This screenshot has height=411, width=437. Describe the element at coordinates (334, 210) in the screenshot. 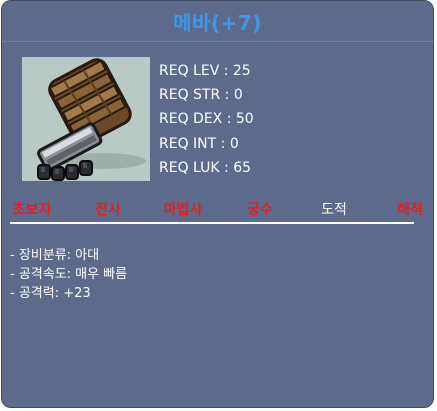

I see `job-thief: 도적` at that location.